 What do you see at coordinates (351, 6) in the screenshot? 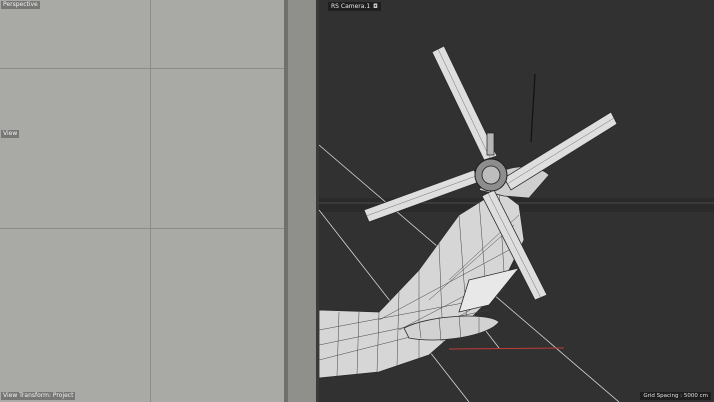
I see `camera-name: RS Camera.1` at bounding box center [351, 6].